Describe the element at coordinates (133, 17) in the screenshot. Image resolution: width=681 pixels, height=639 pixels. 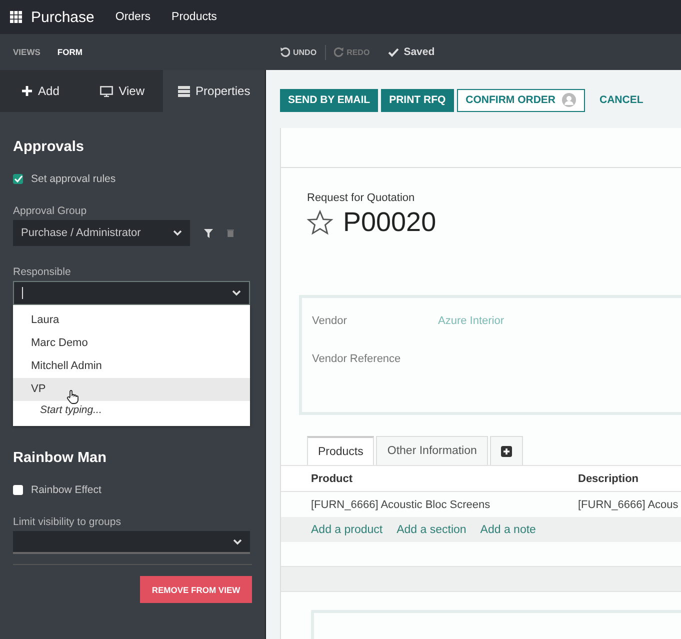
I see `menu-item: Orders` at that location.